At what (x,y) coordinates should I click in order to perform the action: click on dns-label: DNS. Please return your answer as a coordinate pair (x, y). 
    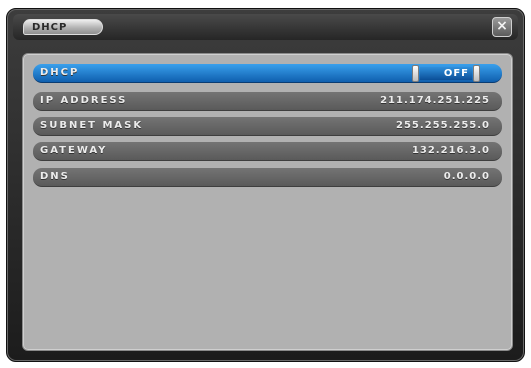
    Looking at the image, I should click on (55, 176).